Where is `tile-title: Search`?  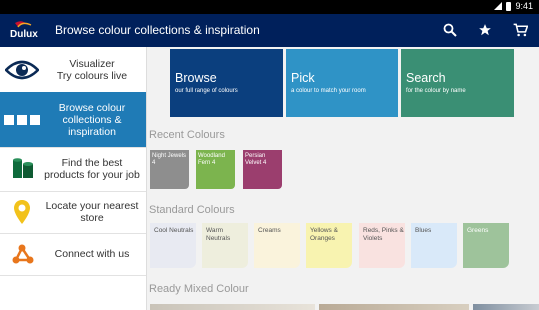
tile-title: Search is located at coordinates (426, 78).